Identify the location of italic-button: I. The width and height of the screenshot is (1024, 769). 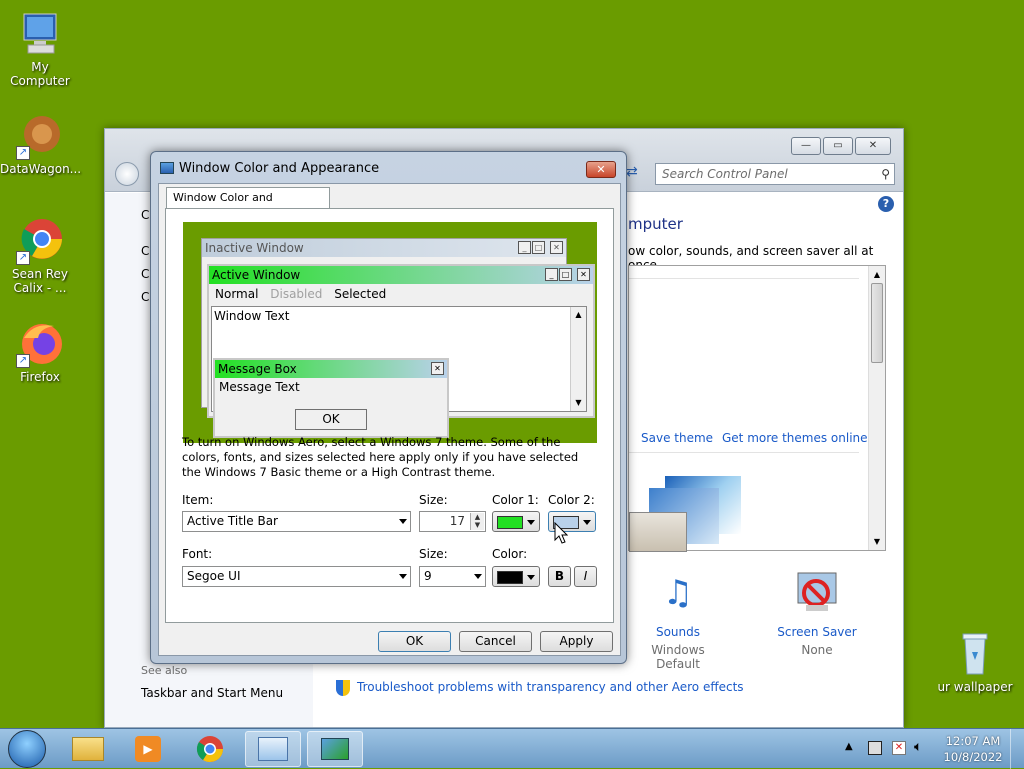
(585, 576).